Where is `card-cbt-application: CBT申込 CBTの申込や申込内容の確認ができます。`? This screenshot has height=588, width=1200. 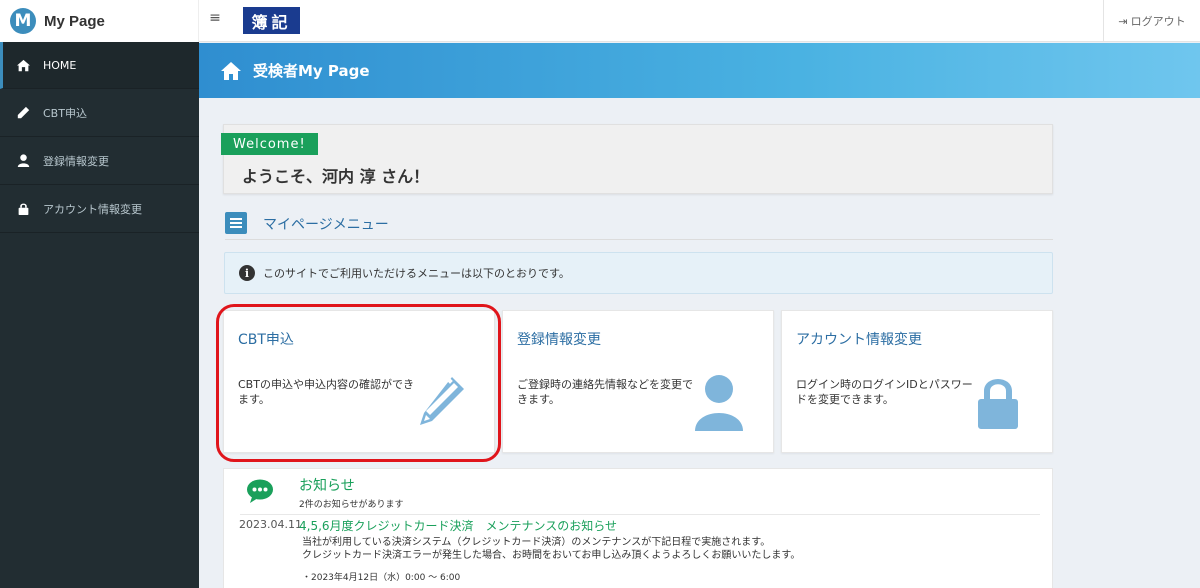 card-cbt-application: CBT申込 CBTの申込や申込内容の確認ができます。 is located at coordinates (359, 381).